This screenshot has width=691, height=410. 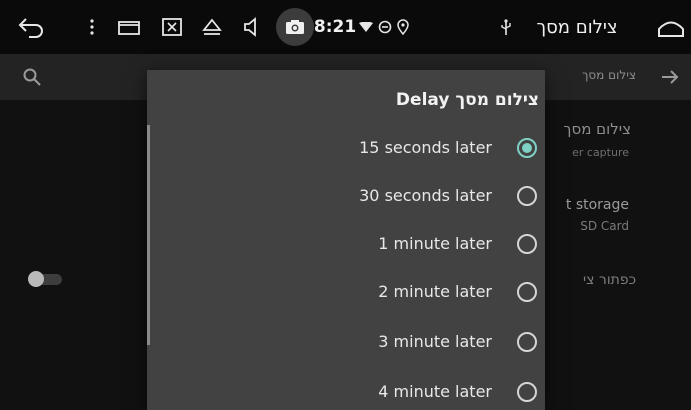 I want to click on setting-item-title: כפתור צי, so click(x=609, y=280).